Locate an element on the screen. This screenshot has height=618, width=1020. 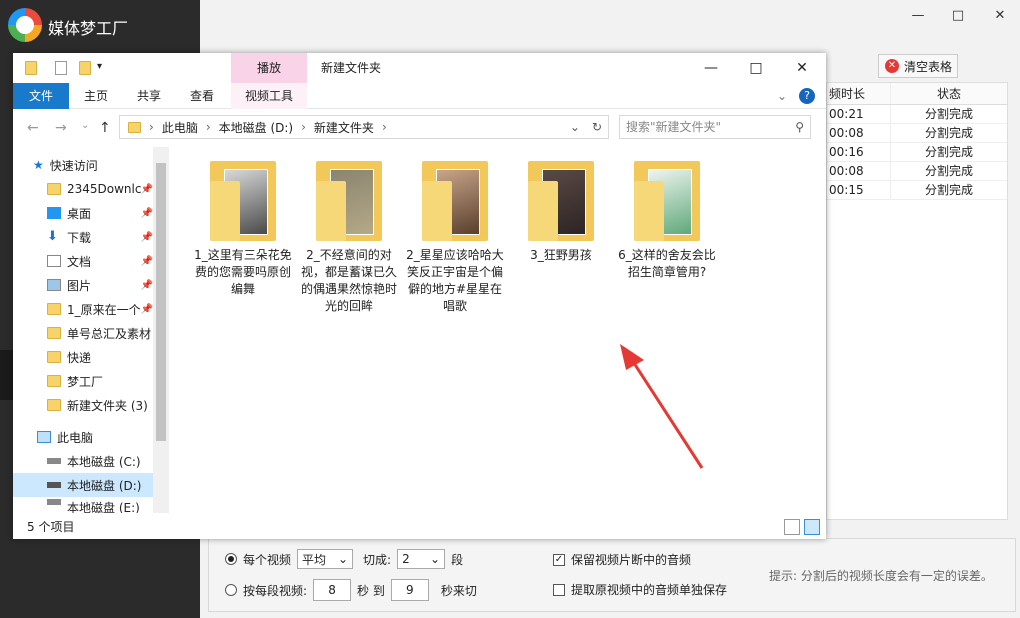
clear-icon: ✕ is located at coordinates (892, 66).